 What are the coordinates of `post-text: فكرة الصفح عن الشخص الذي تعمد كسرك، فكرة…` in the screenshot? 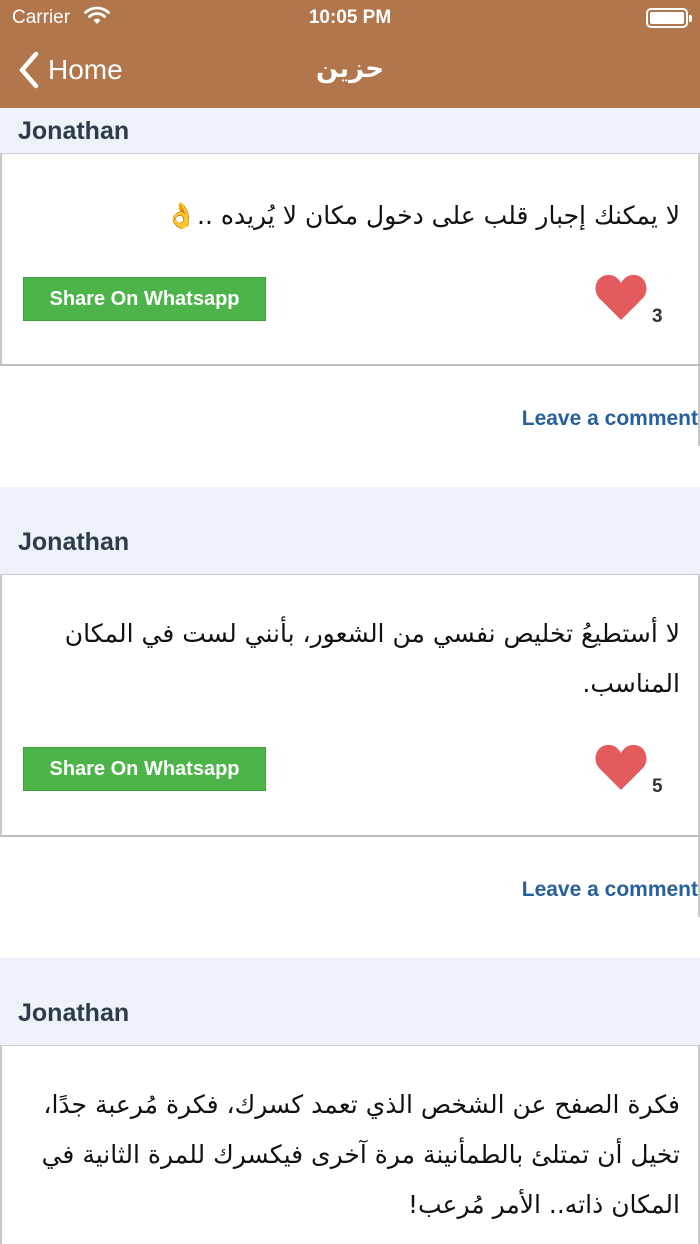 It's located at (360, 1154).